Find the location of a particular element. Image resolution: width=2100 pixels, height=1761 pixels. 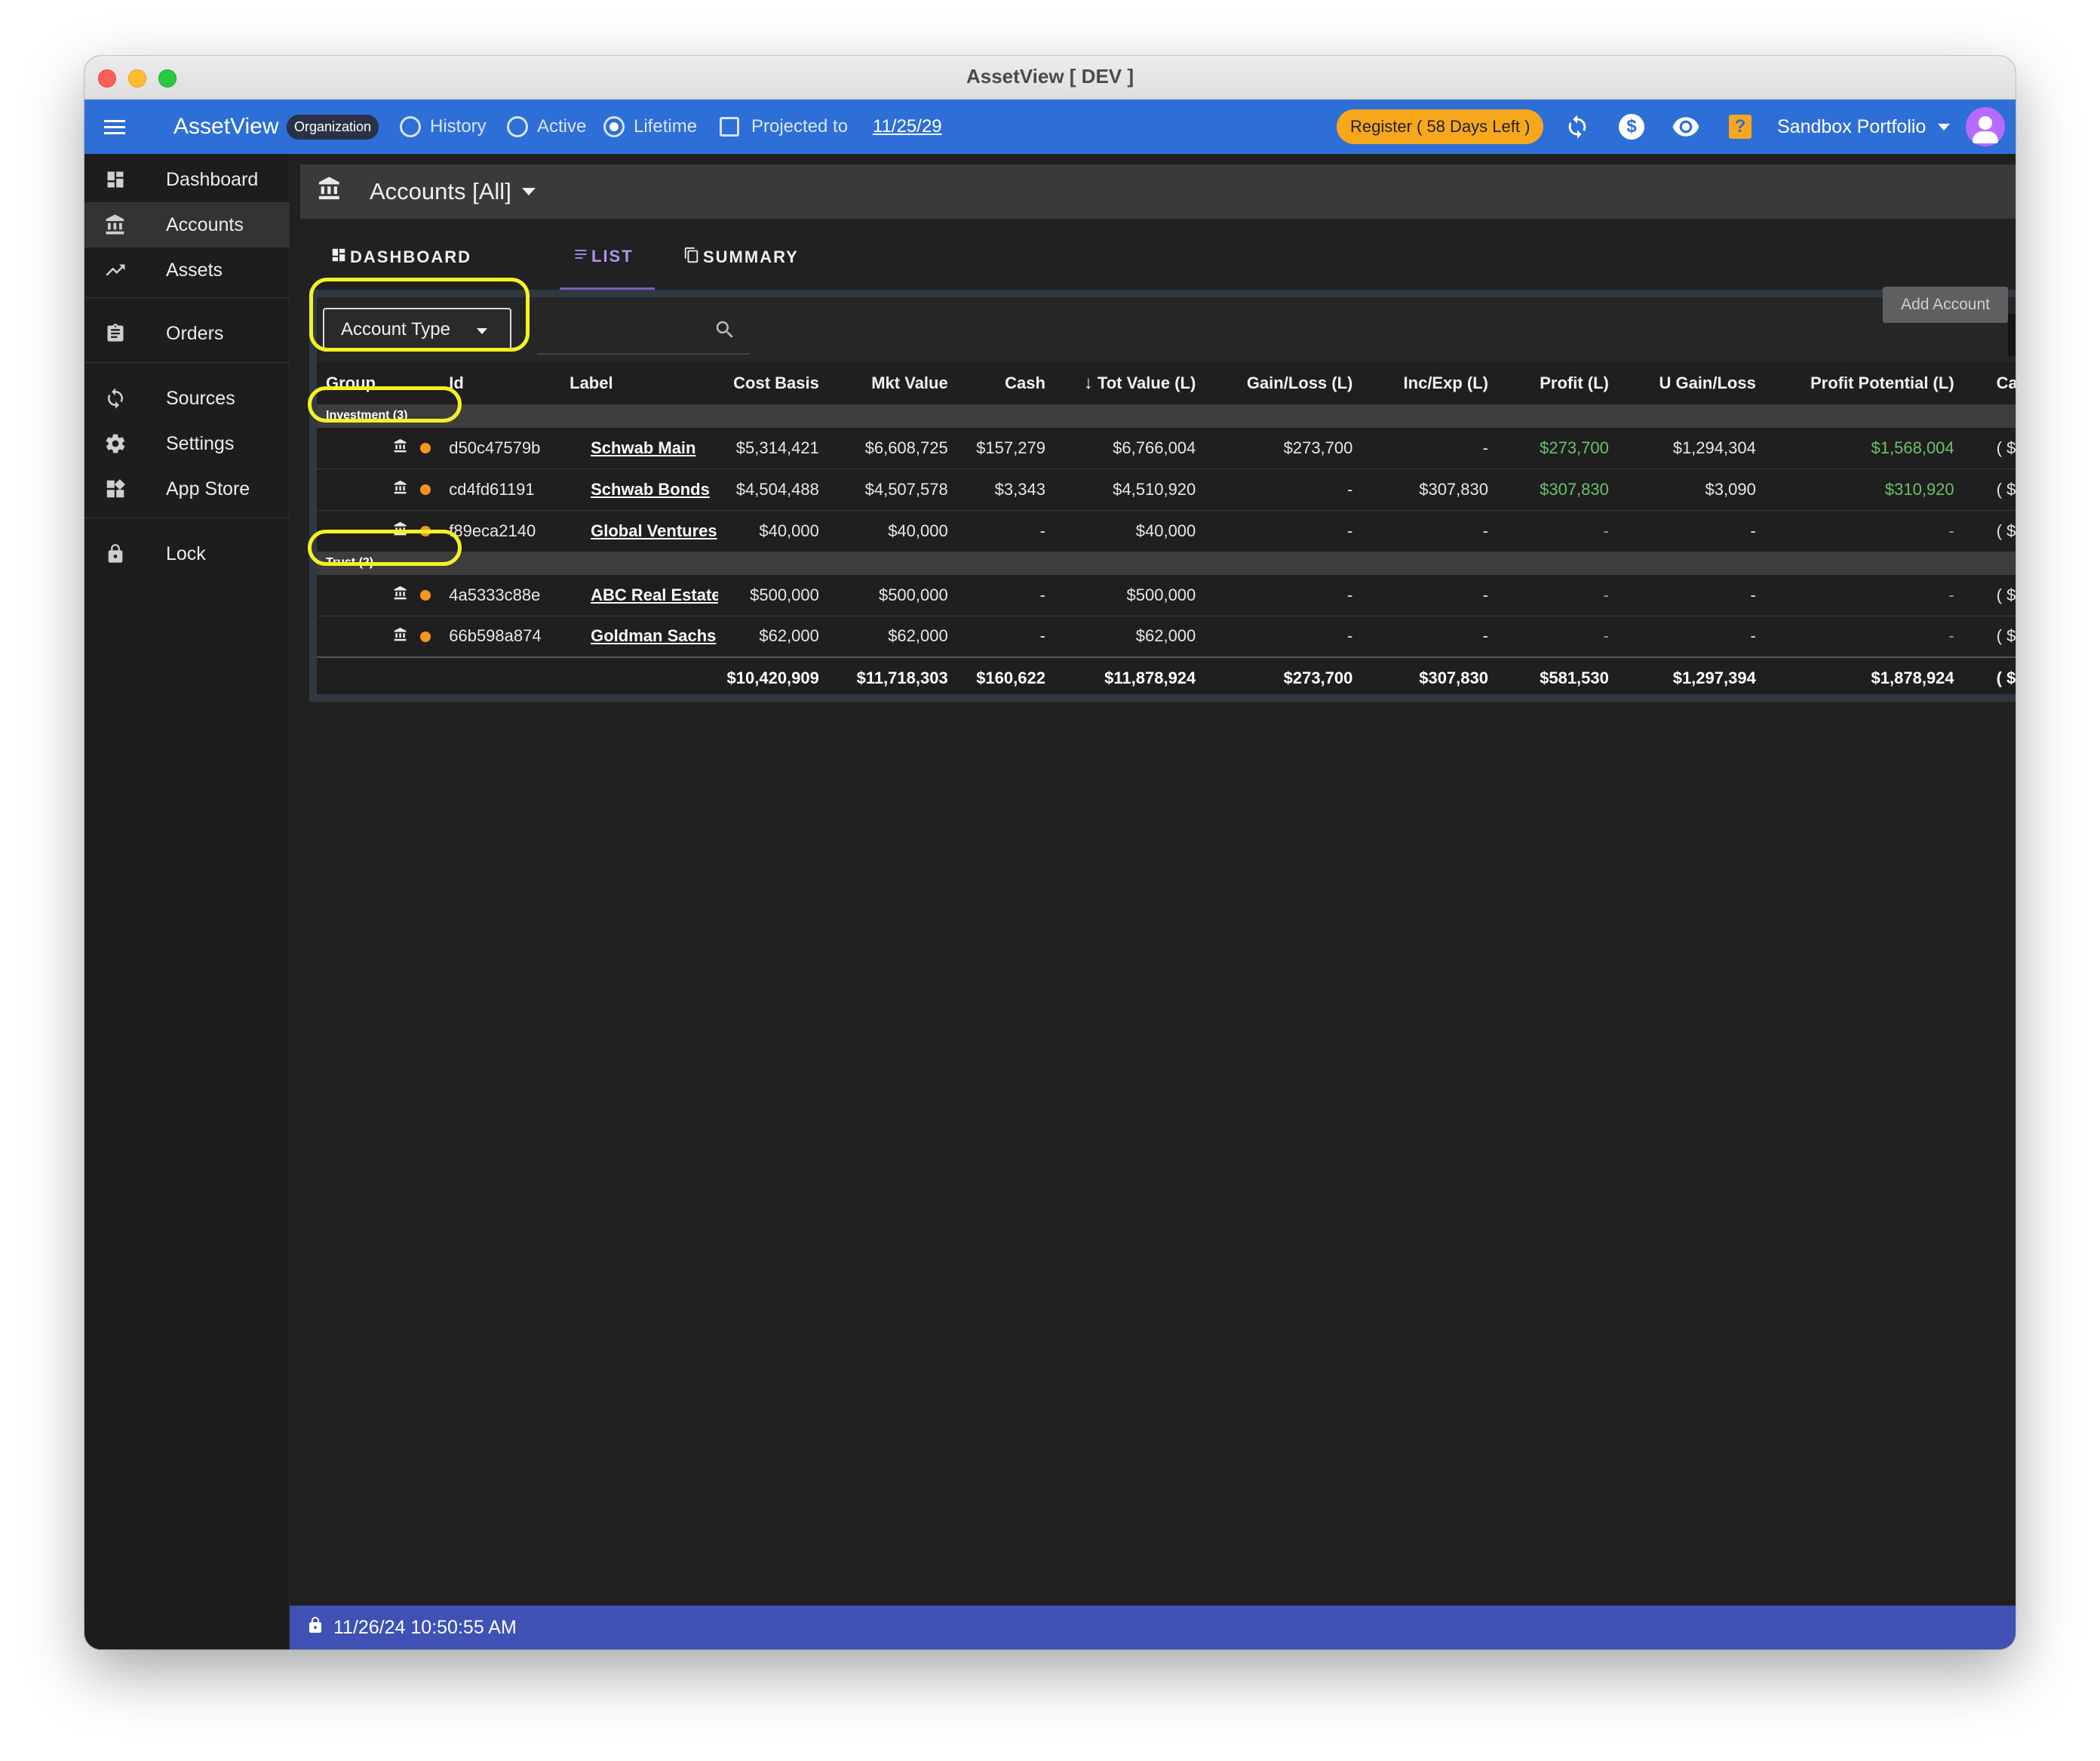

sidebar-item-app-store: App Store is located at coordinates (187, 489).